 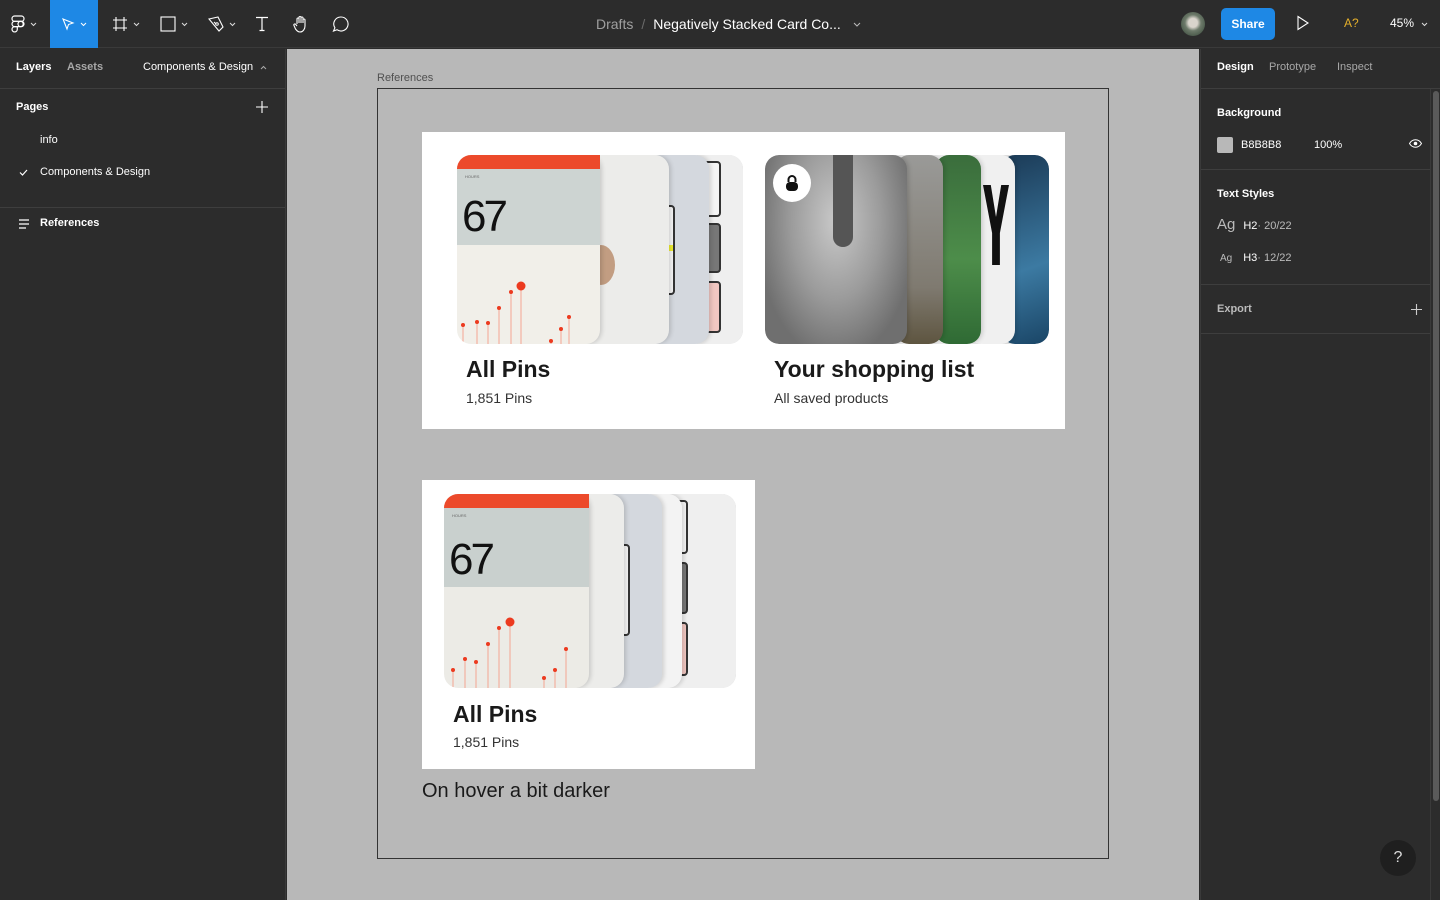 What do you see at coordinates (516, 791) in the screenshot?
I see `hover-note-text: On hover a bit darker` at bounding box center [516, 791].